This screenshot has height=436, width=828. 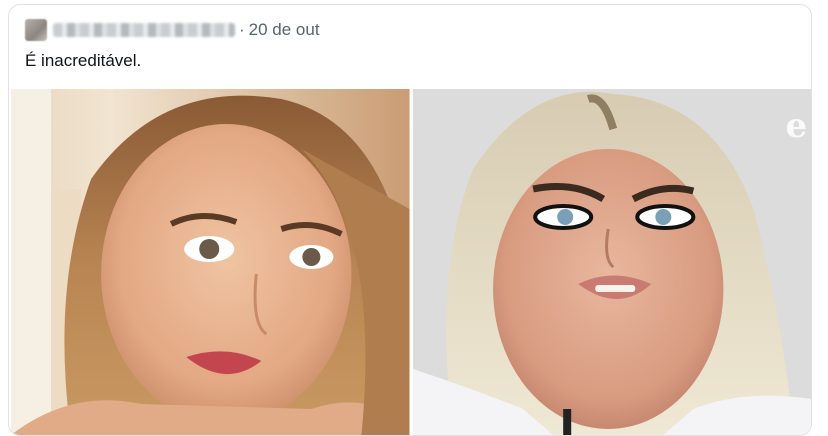 I want to click on blurred-username, so click(x=144, y=30).